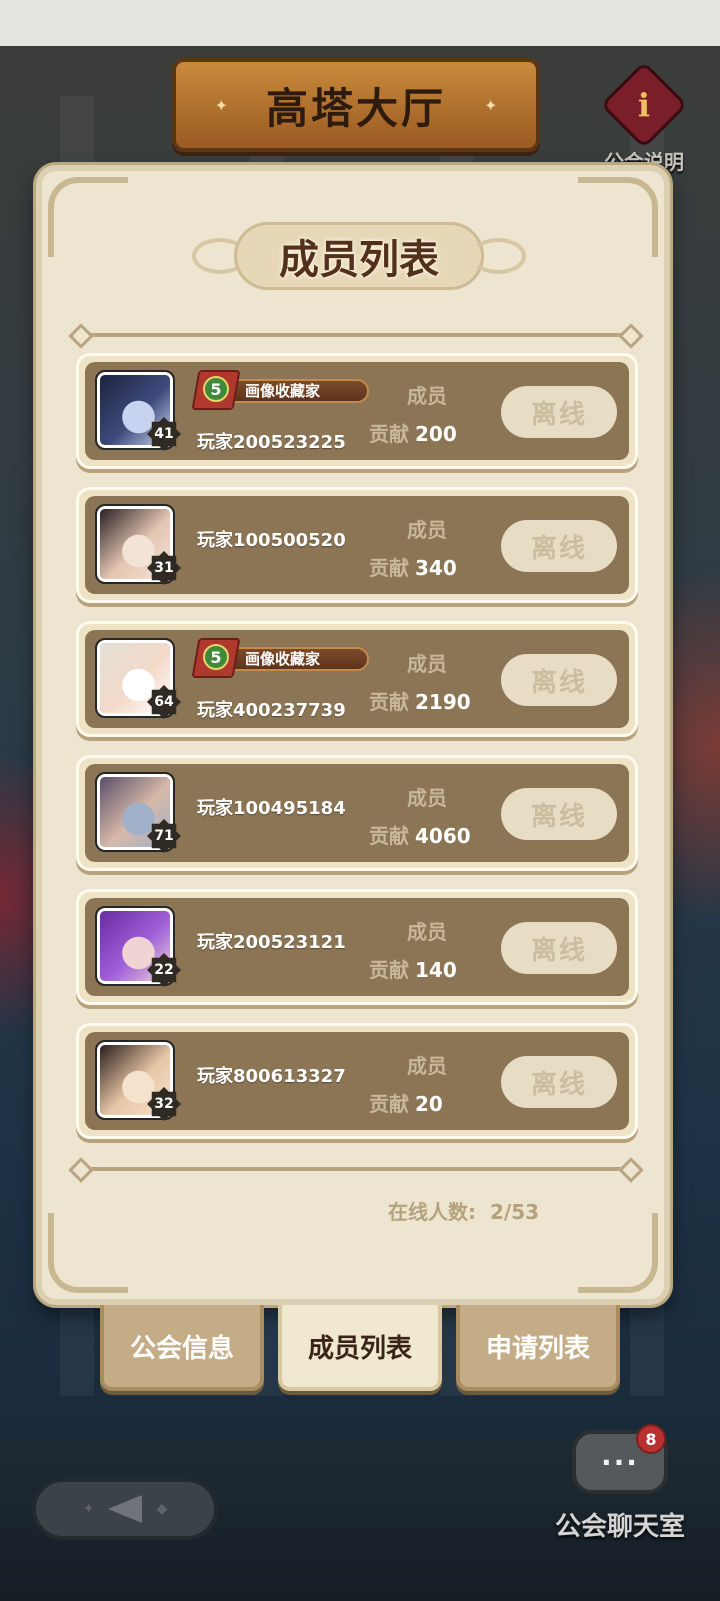 The image size is (720, 1601). I want to click on member-row: 71 玩家100495184 成员 贡献 4060 离线, so click(357, 813).